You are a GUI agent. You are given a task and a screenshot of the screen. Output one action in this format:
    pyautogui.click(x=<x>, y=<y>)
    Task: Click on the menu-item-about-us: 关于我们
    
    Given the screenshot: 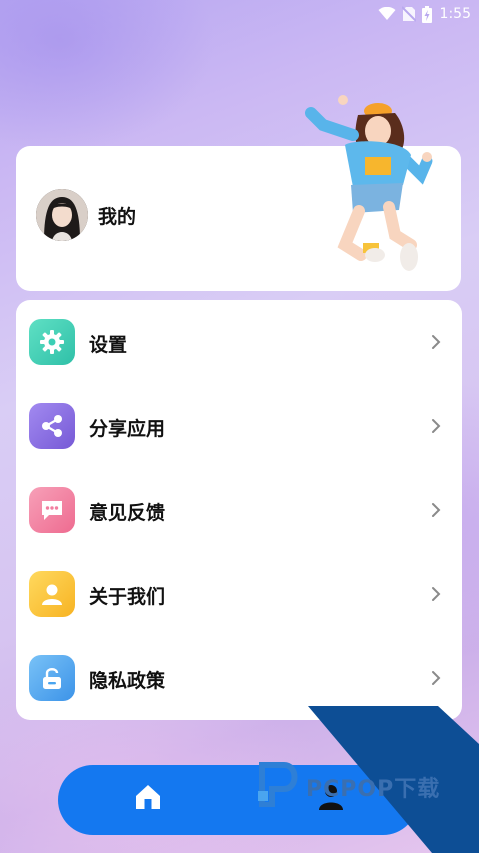 What is the action you would take?
    pyautogui.click(x=239, y=594)
    